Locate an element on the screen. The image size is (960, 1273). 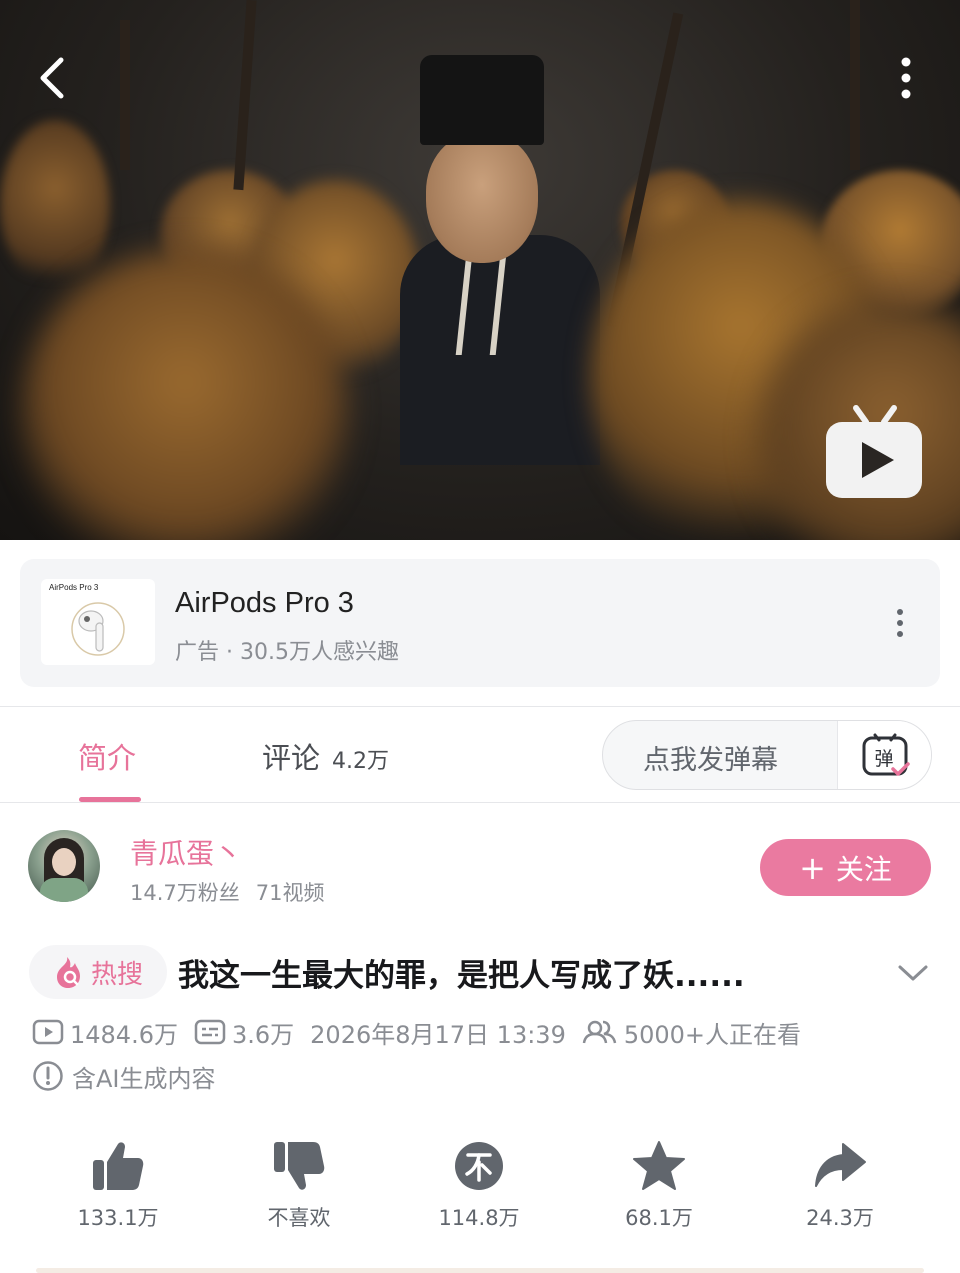
hot-search-badge: 热搜 is located at coordinates (98, 972).